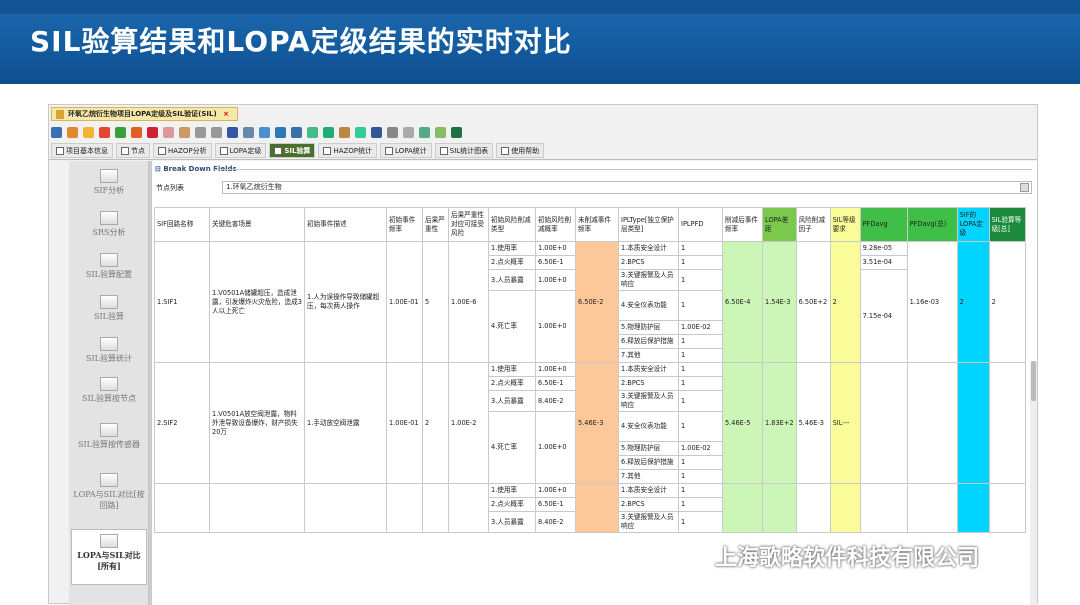 The width and height of the screenshot is (1080, 605). Describe the element at coordinates (109, 350) in the screenshot. I see `sidebar-item-sil-stats: SIL验算统计` at that location.